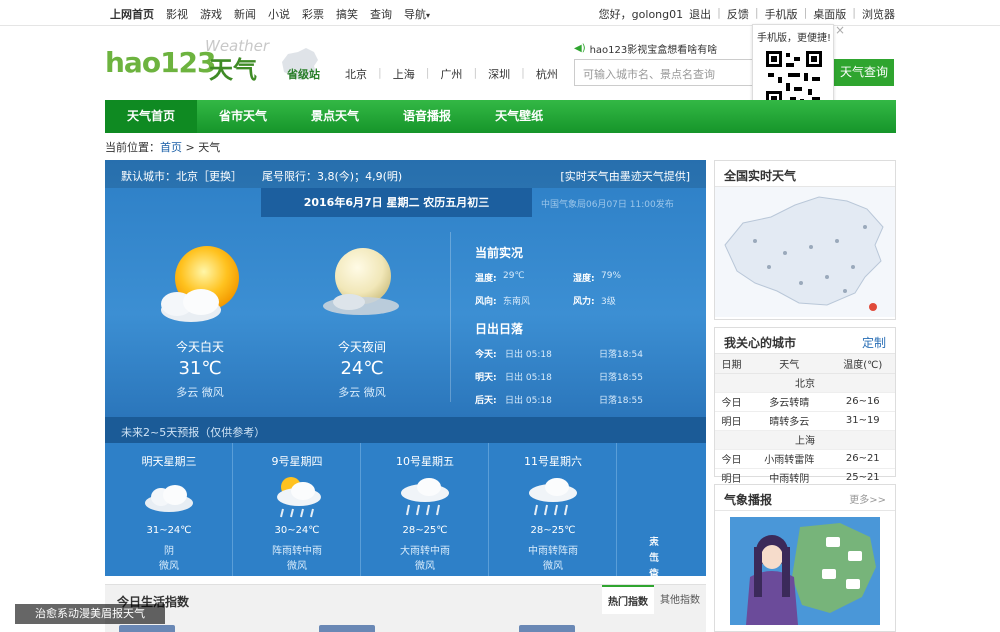 The image size is (1000, 632). What do you see at coordinates (171, 147) in the screenshot?
I see `breadcrumb-home: 首页` at bounding box center [171, 147].